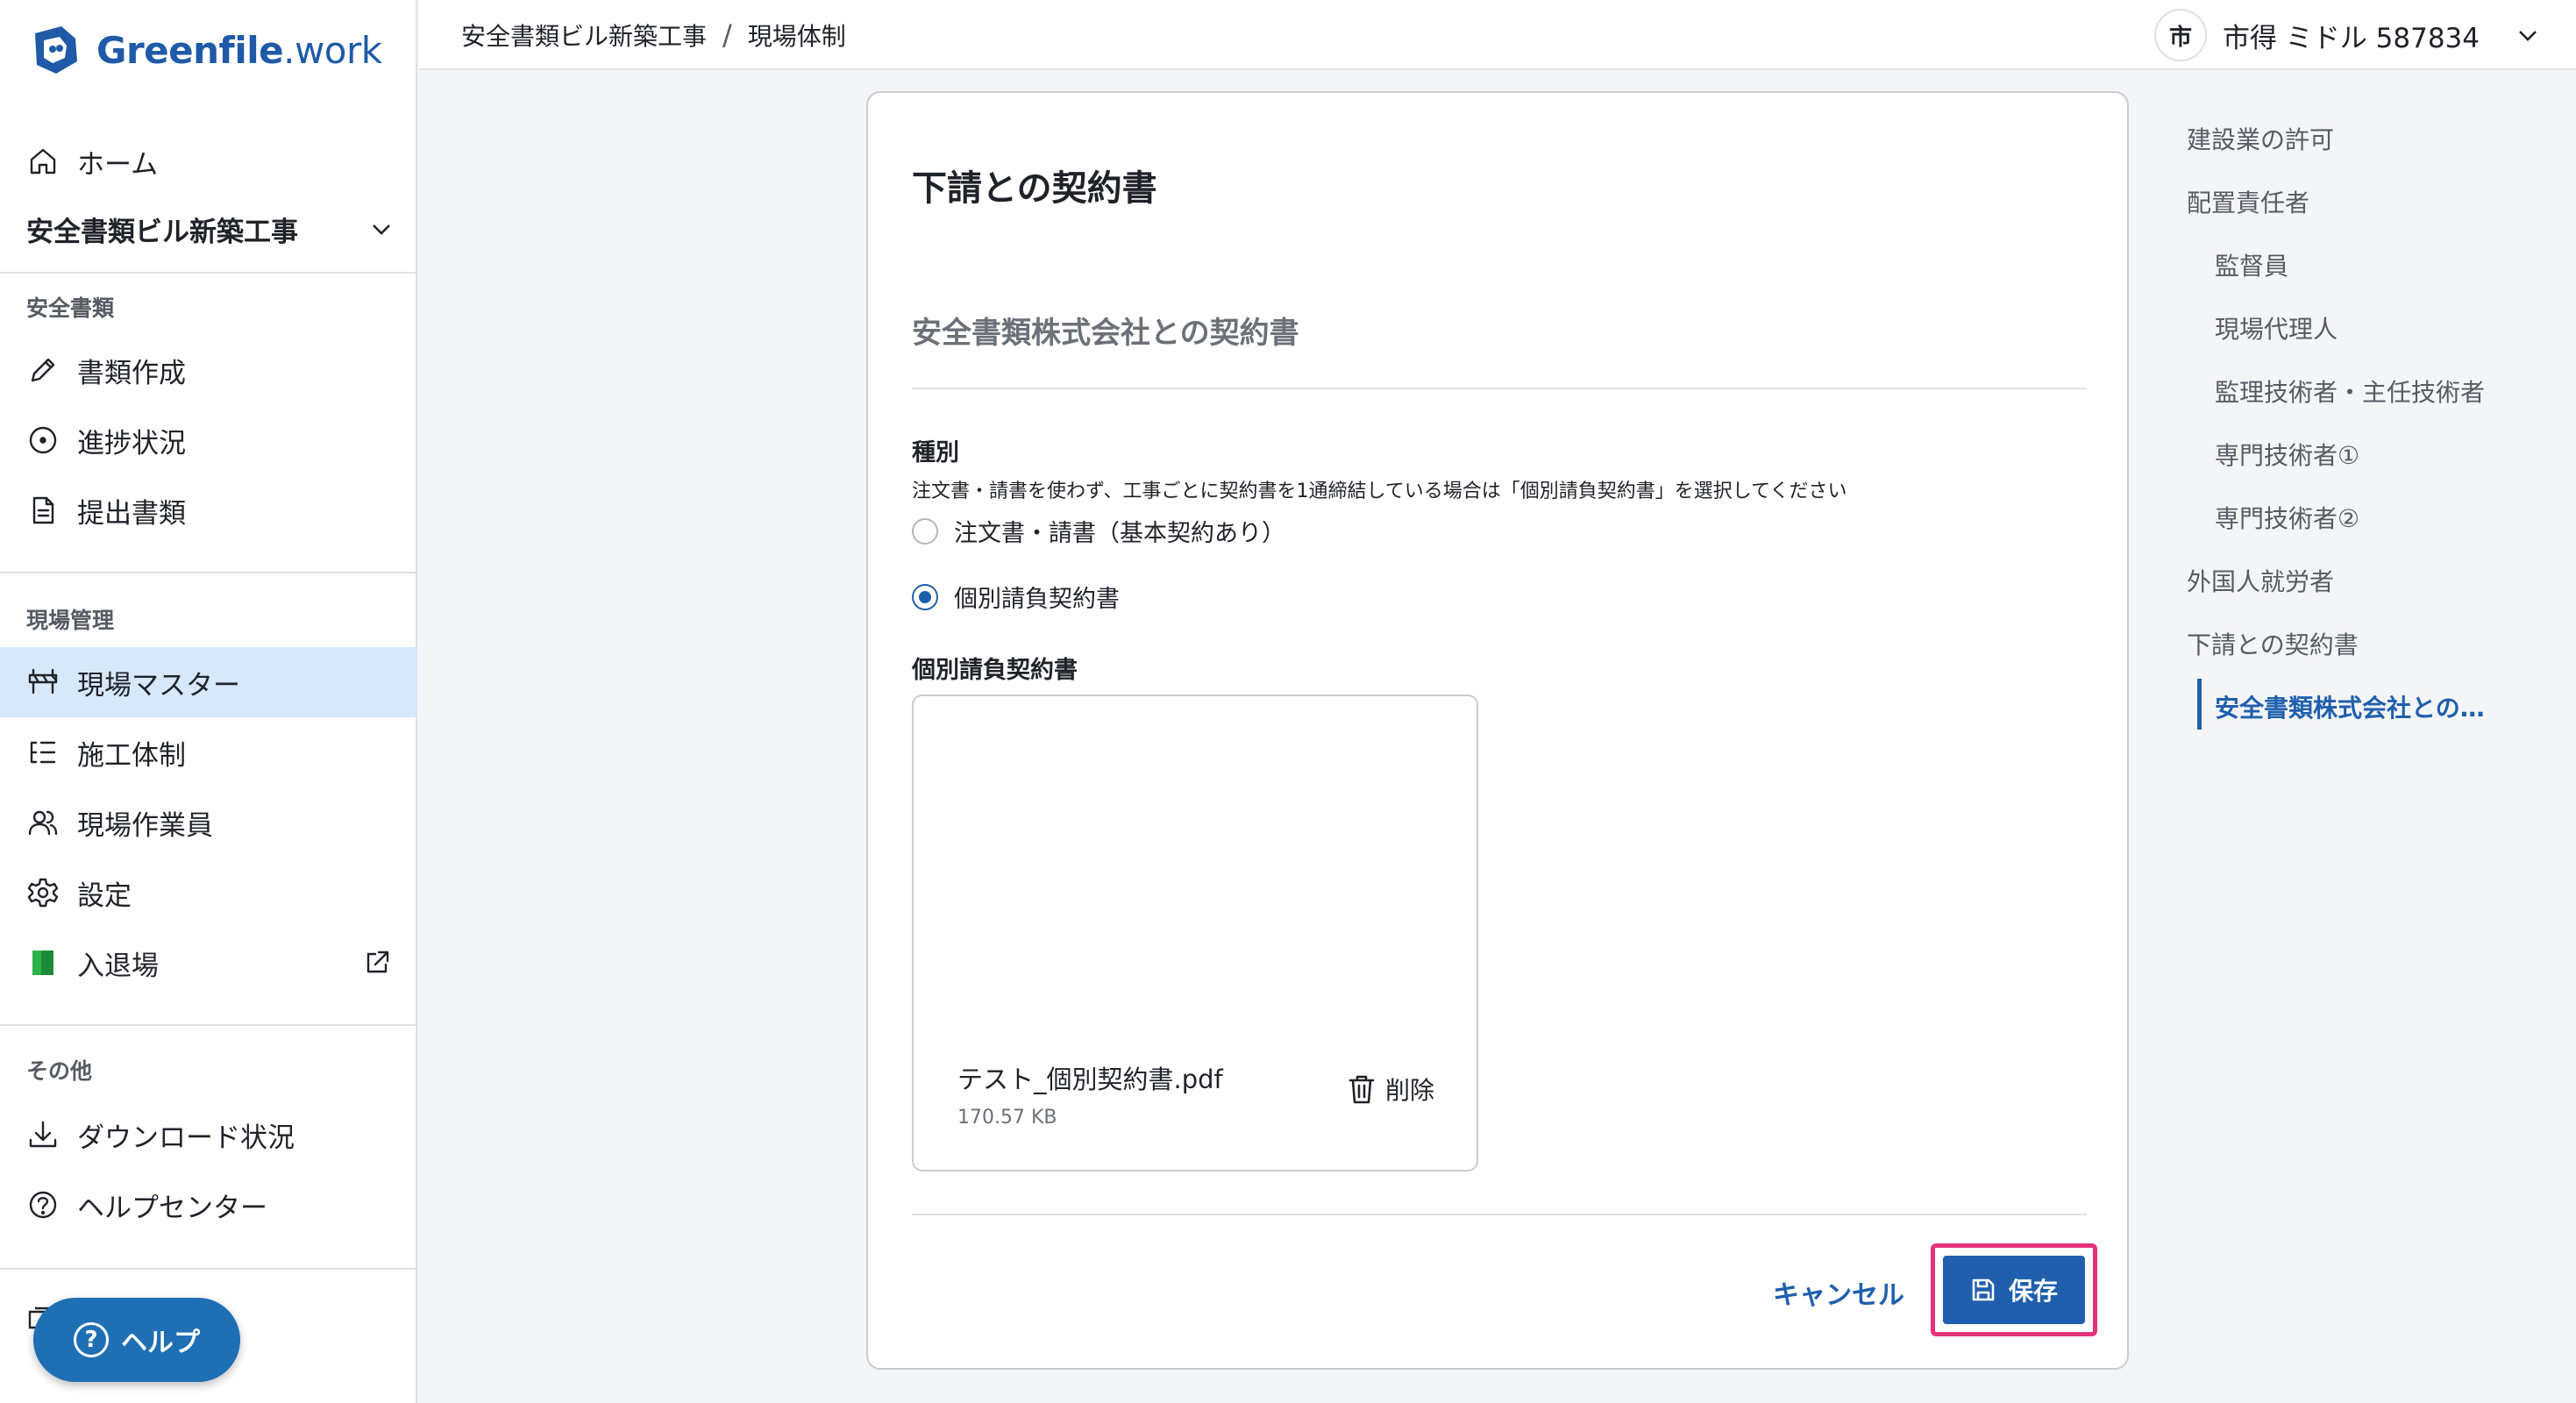  I want to click on user-name: 市得 ミドル 587834, so click(2351, 38).